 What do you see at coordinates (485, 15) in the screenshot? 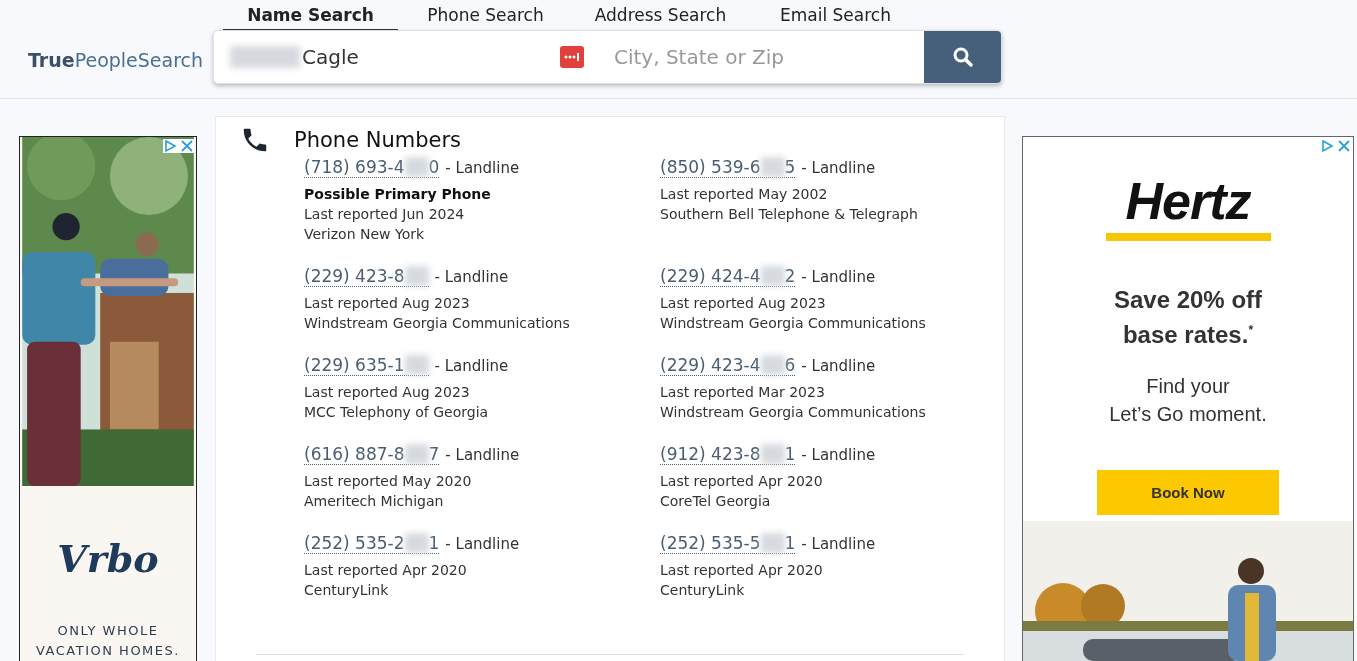
I see `search-tab: Phone Search` at bounding box center [485, 15].